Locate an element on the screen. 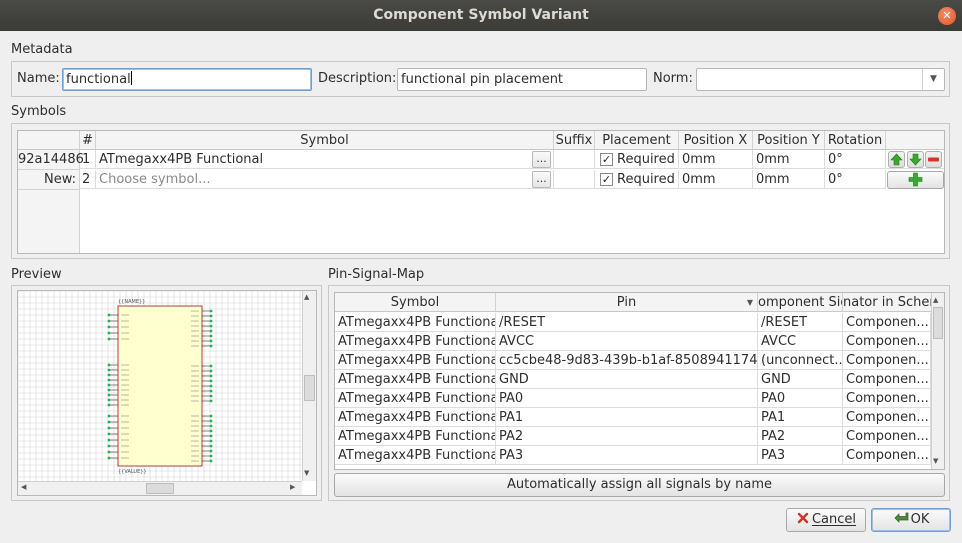 The width and height of the screenshot is (962, 543). table-vertical-scrollbar: ▲ ▼ is located at coordinates (937, 381).